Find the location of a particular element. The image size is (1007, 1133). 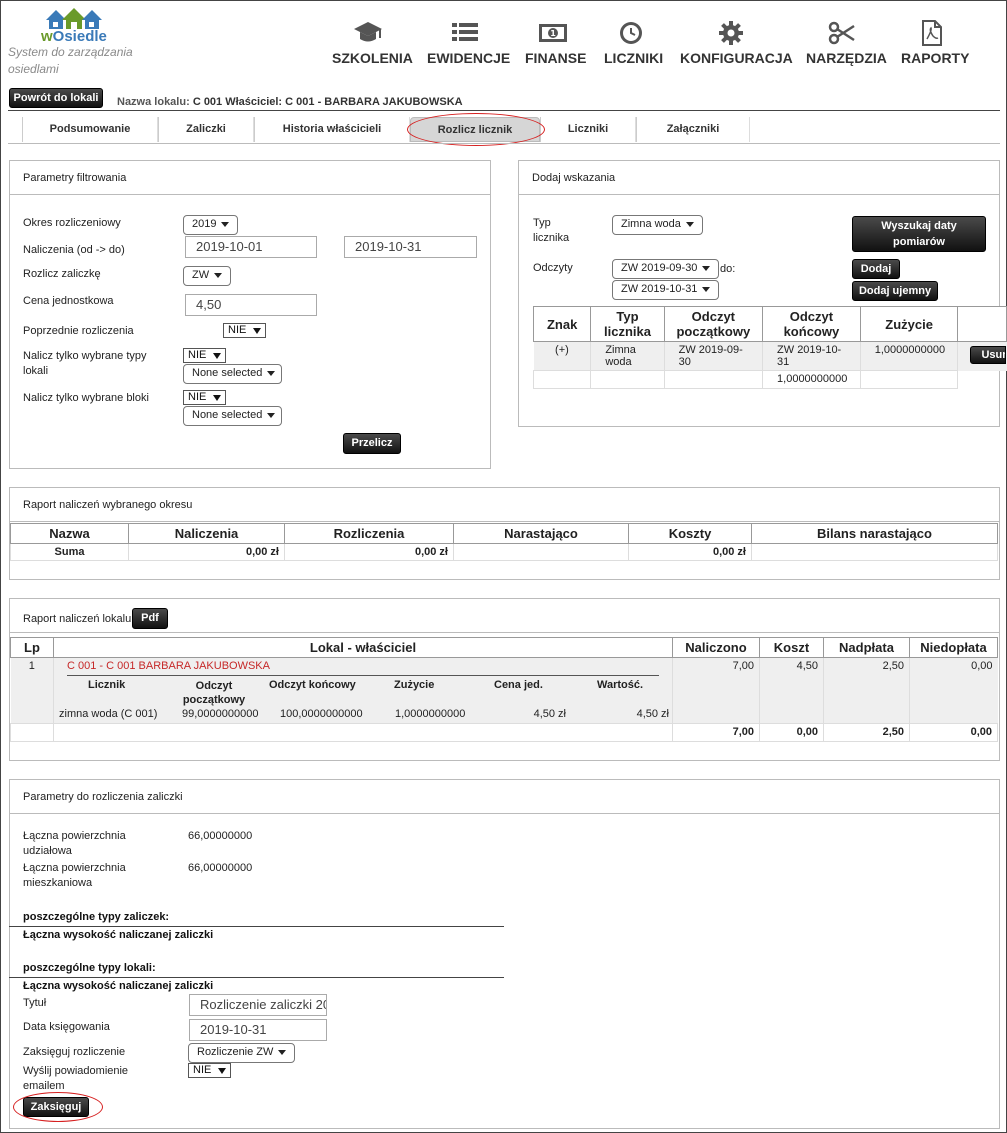

start-cell: ZW 2019-09- 30 is located at coordinates (714, 356).